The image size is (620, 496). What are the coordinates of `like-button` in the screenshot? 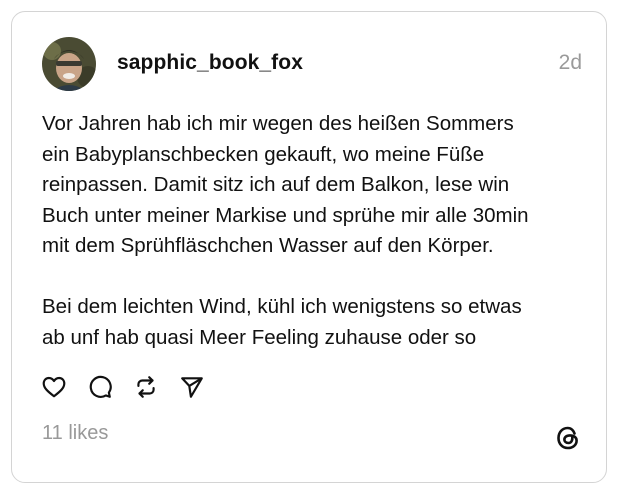 It's located at (54, 387).